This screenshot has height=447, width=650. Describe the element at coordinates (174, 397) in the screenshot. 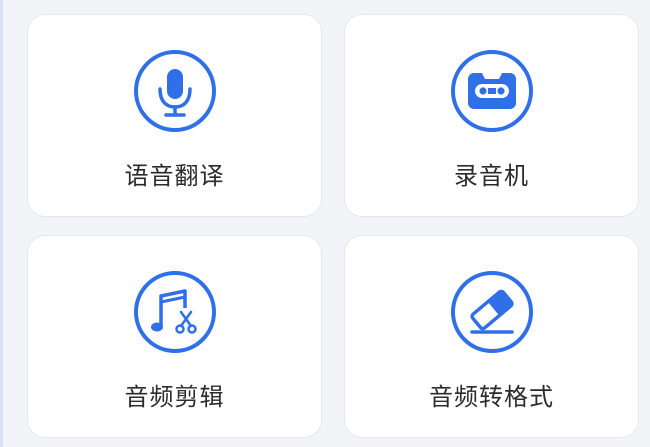

I see `tool-label: 音频剪辑` at that location.